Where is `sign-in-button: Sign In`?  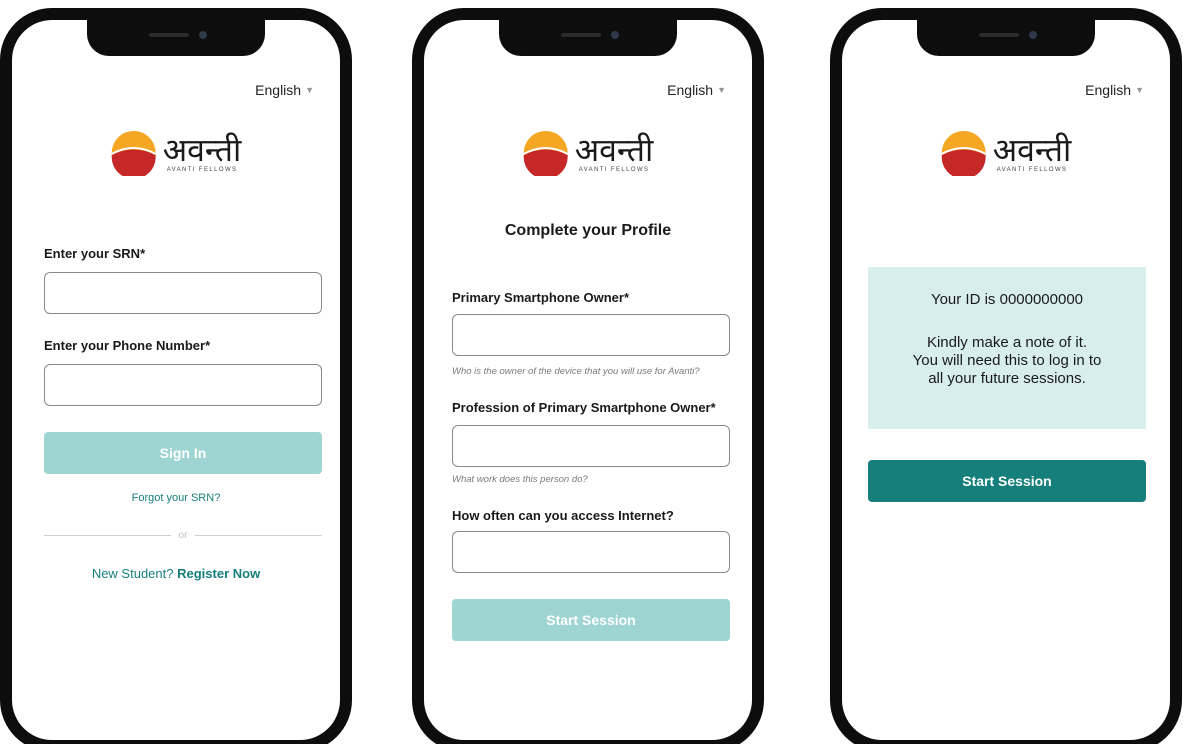 sign-in-button: Sign In is located at coordinates (183, 453).